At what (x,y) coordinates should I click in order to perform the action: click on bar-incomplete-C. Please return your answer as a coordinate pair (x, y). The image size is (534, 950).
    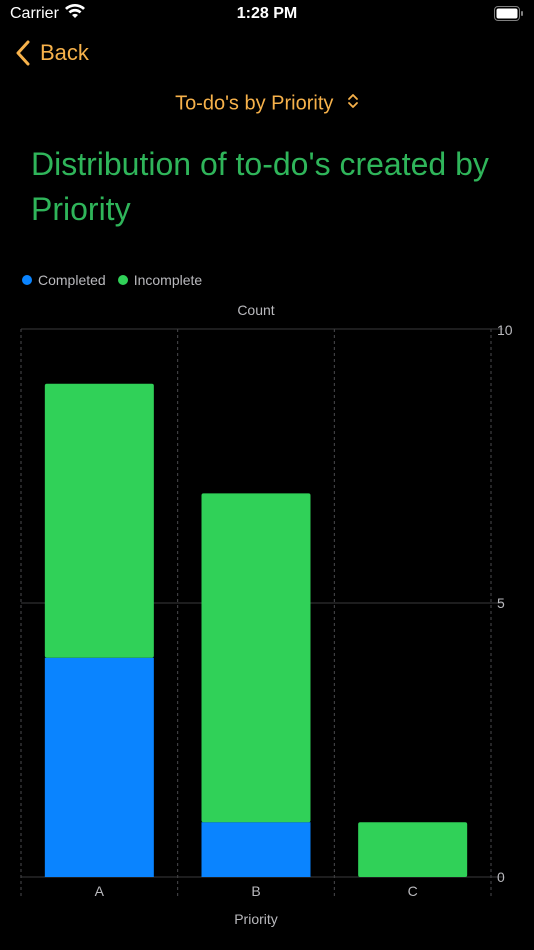
    Looking at the image, I should click on (413, 849).